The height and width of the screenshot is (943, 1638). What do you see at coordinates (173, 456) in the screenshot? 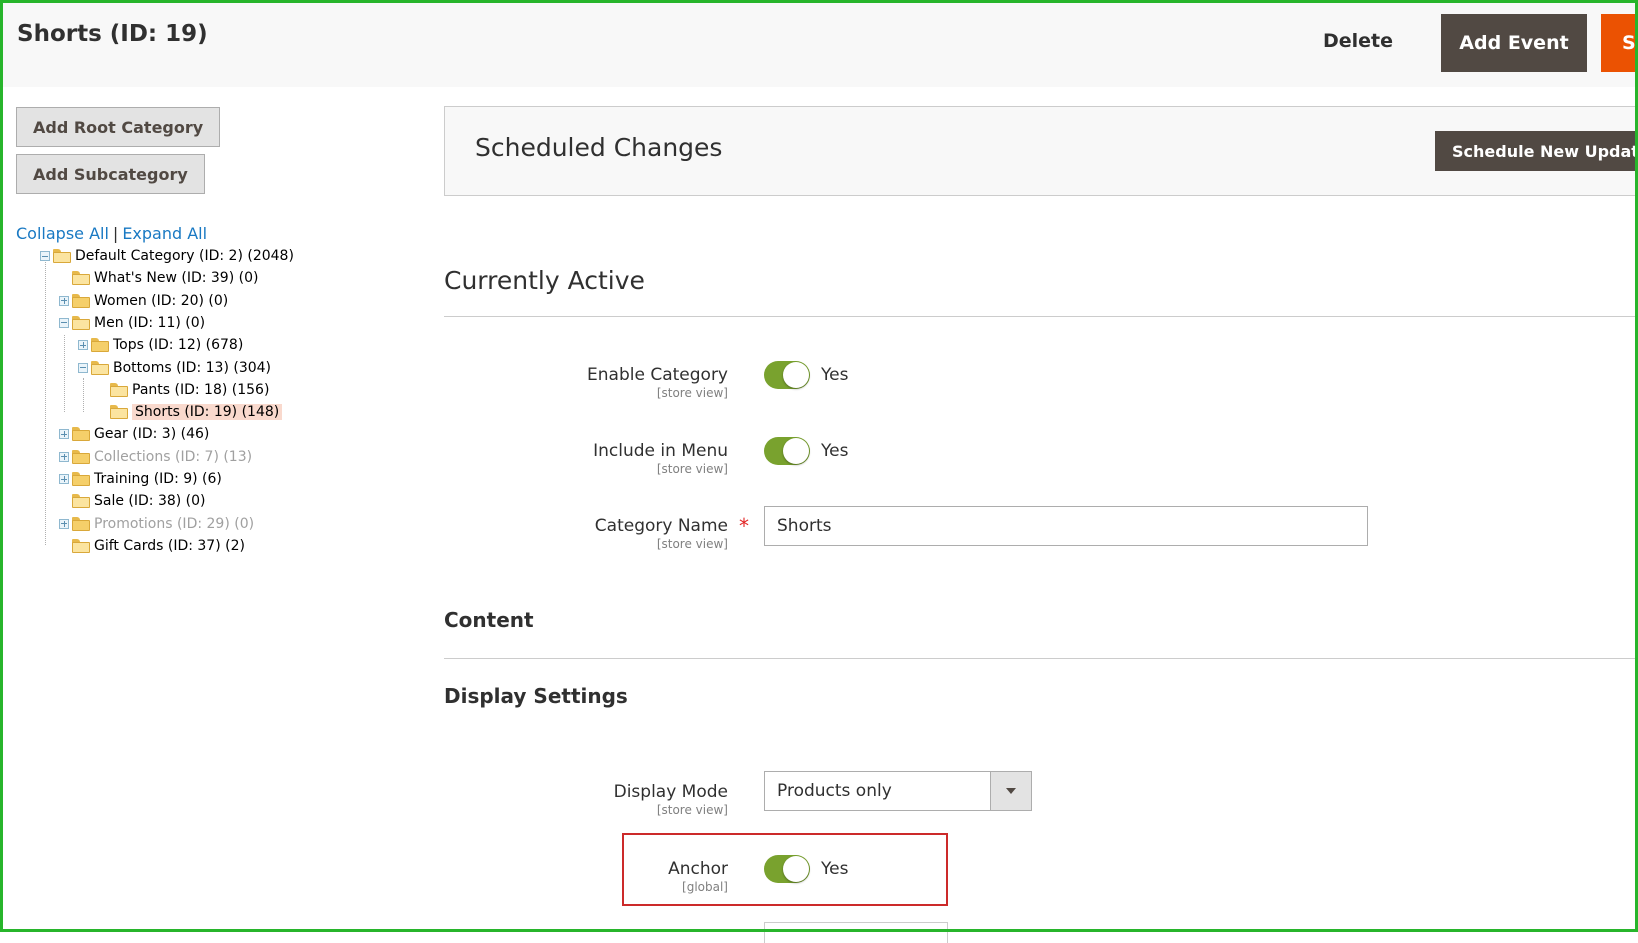
I see `tree-node-label: Collections (ID: 7) (13)` at bounding box center [173, 456].